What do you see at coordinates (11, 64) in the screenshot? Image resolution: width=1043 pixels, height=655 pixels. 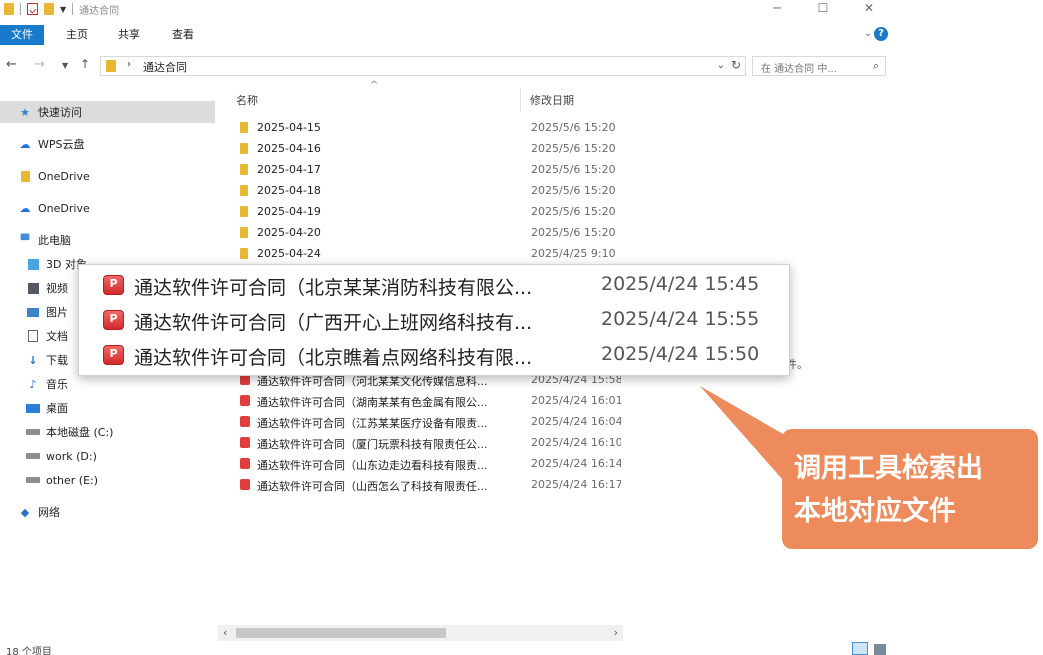 I see `back-button: ←` at bounding box center [11, 64].